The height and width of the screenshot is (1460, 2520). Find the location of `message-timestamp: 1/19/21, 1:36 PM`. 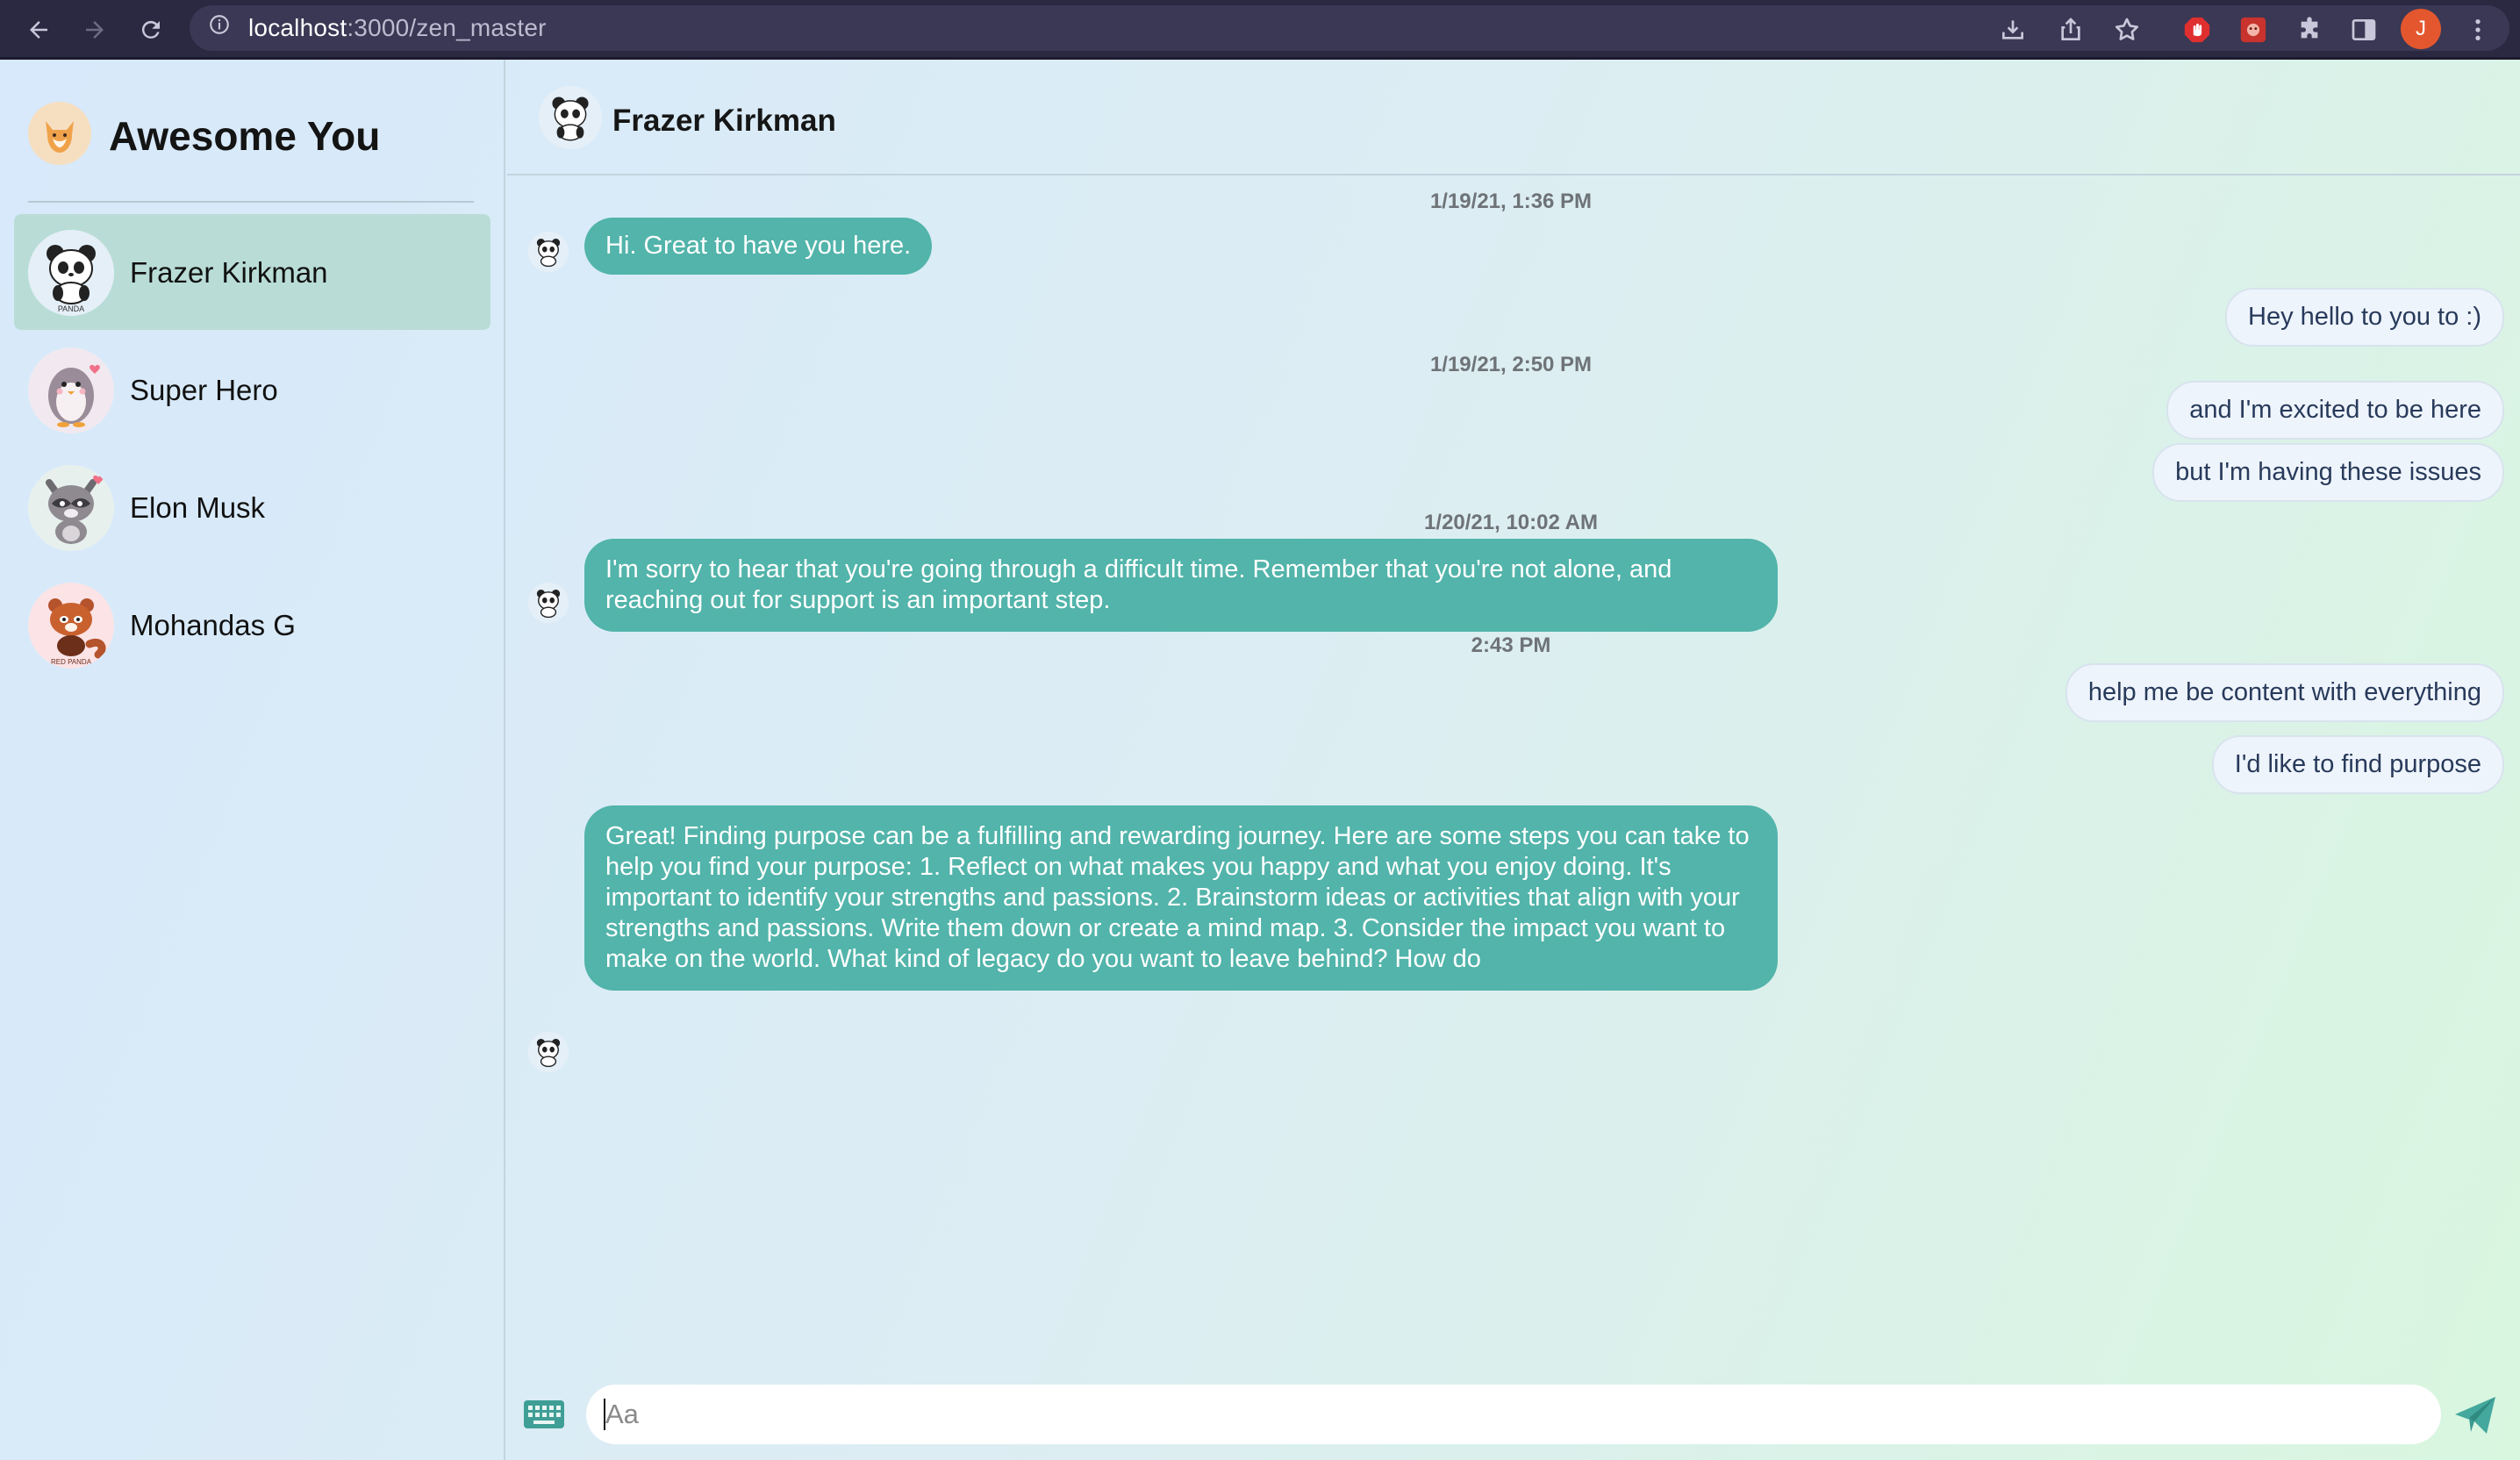

message-timestamp: 1/19/21, 1:36 PM is located at coordinates (1511, 201).